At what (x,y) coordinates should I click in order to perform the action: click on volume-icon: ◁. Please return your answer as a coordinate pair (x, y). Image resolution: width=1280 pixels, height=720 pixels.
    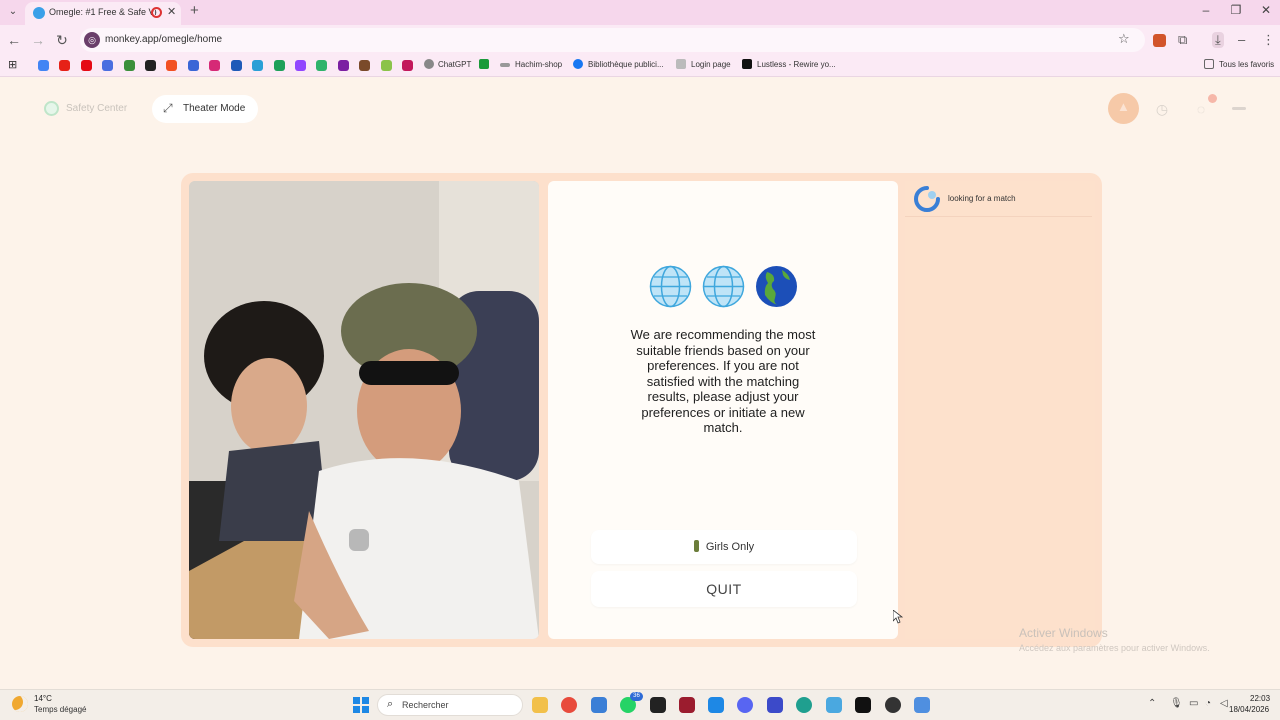
    Looking at the image, I should click on (1224, 703).